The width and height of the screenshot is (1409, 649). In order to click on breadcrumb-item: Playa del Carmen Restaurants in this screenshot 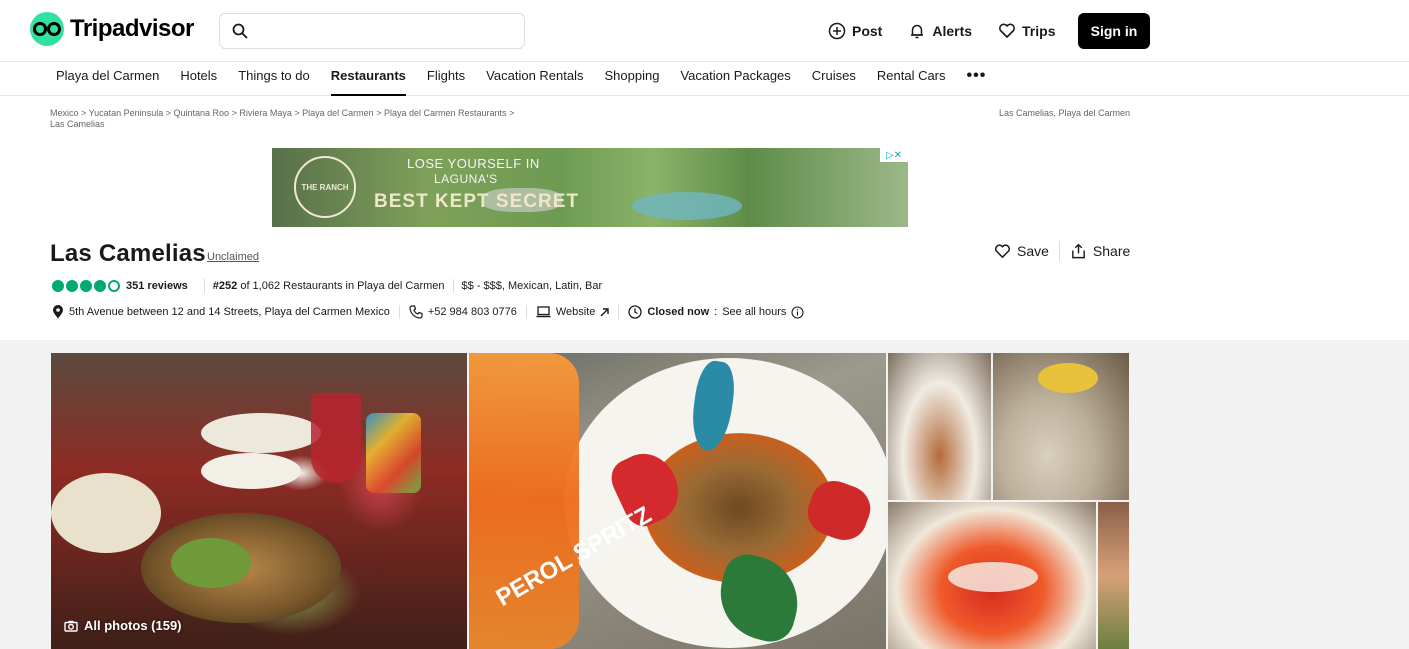, I will do `click(445, 113)`.